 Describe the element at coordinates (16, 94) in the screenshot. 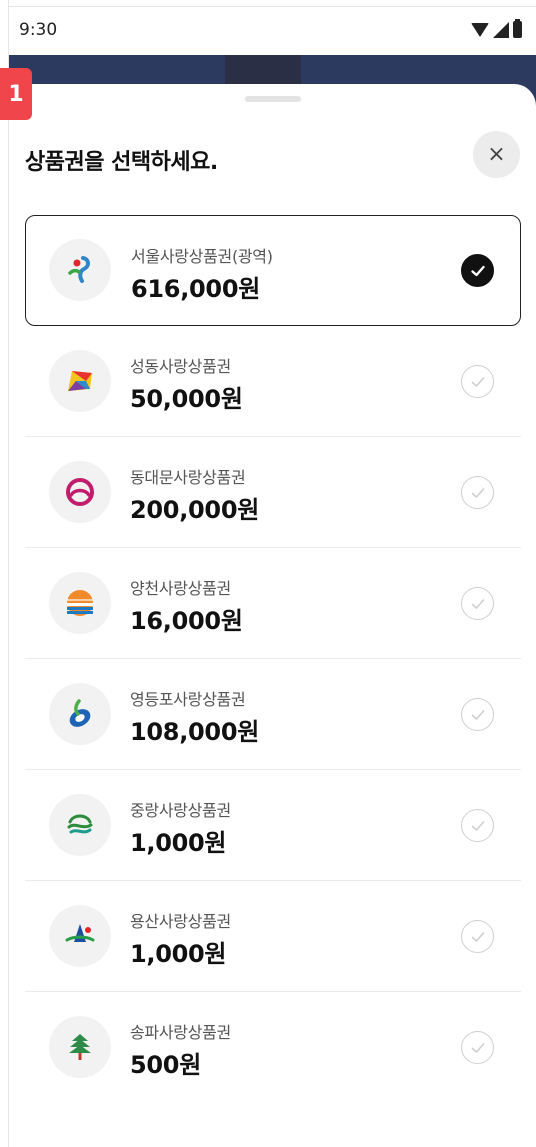

I see `step-badge: 1` at that location.